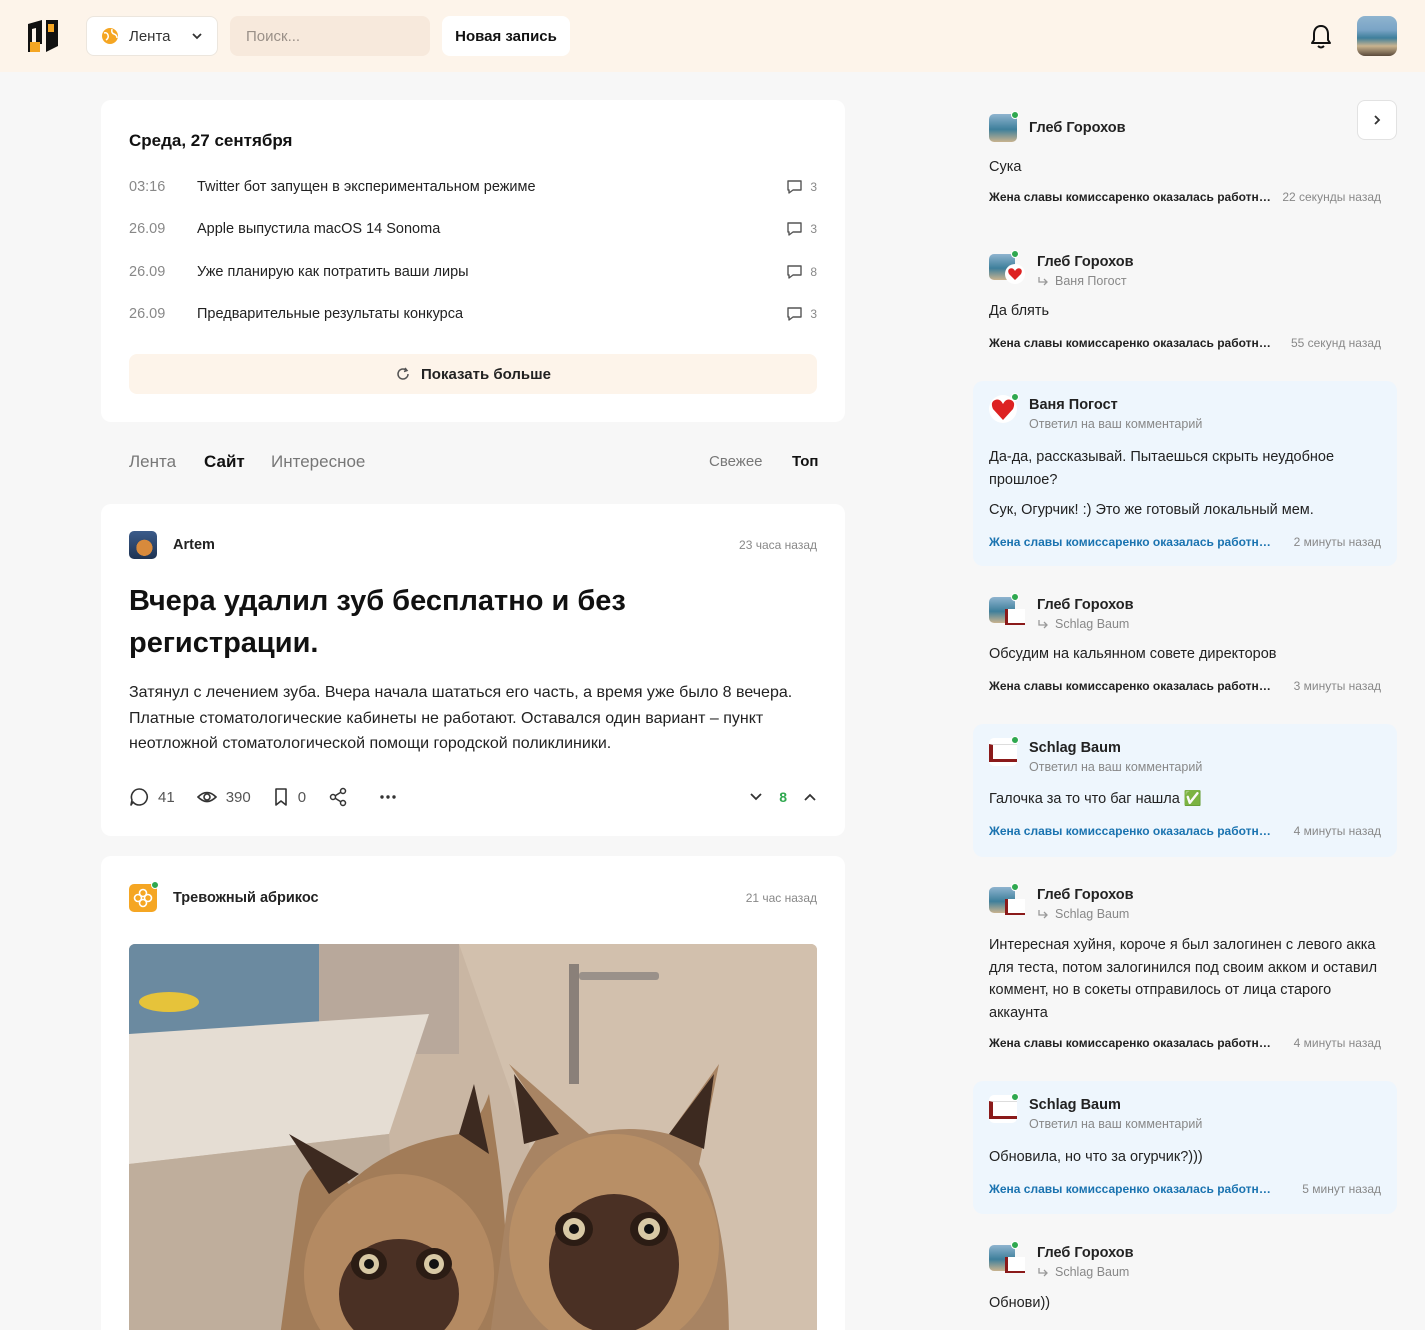  Describe the element at coordinates (166, 797) in the screenshot. I see `comments-count: 41` at that location.